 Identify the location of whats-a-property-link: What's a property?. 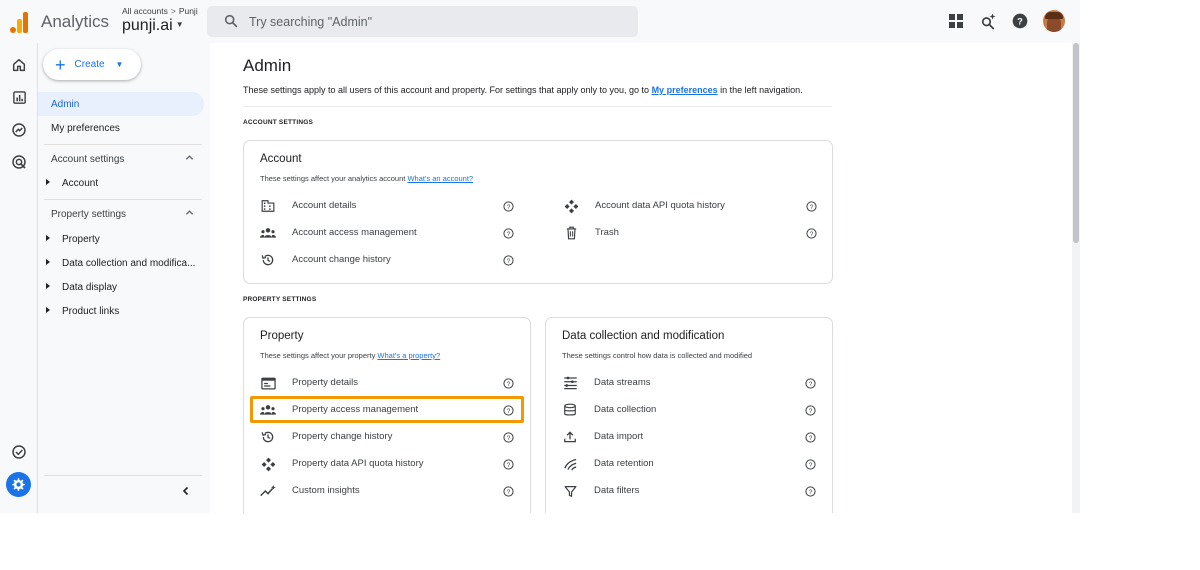
(408, 355).